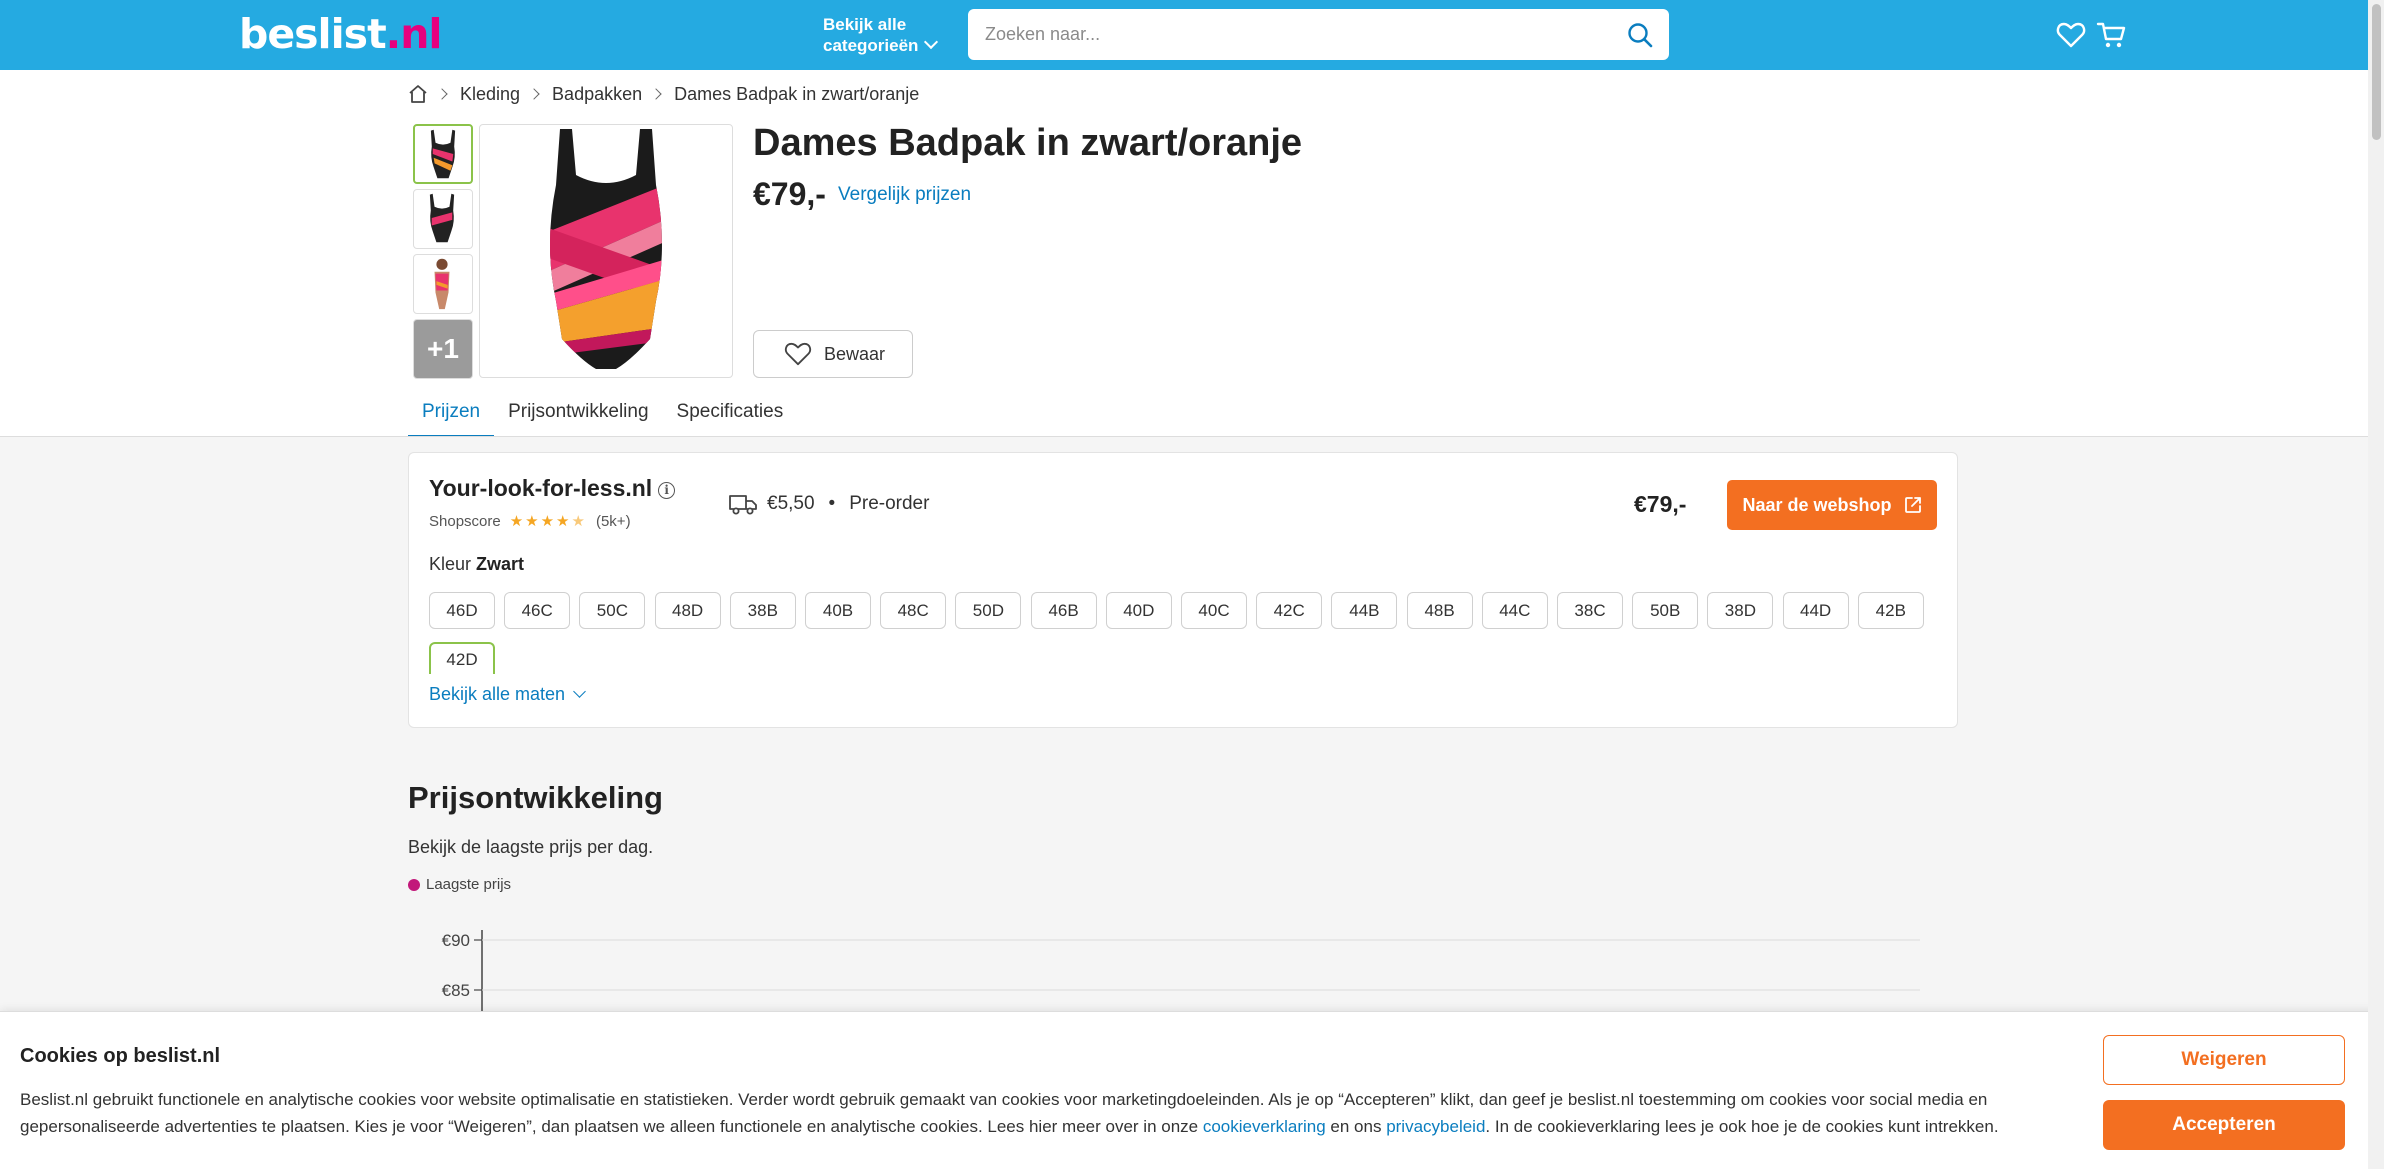 The height and width of the screenshot is (1169, 2384). What do you see at coordinates (1264, 1126) in the screenshot?
I see `cookie-statement-link: cookieverklaring` at bounding box center [1264, 1126].